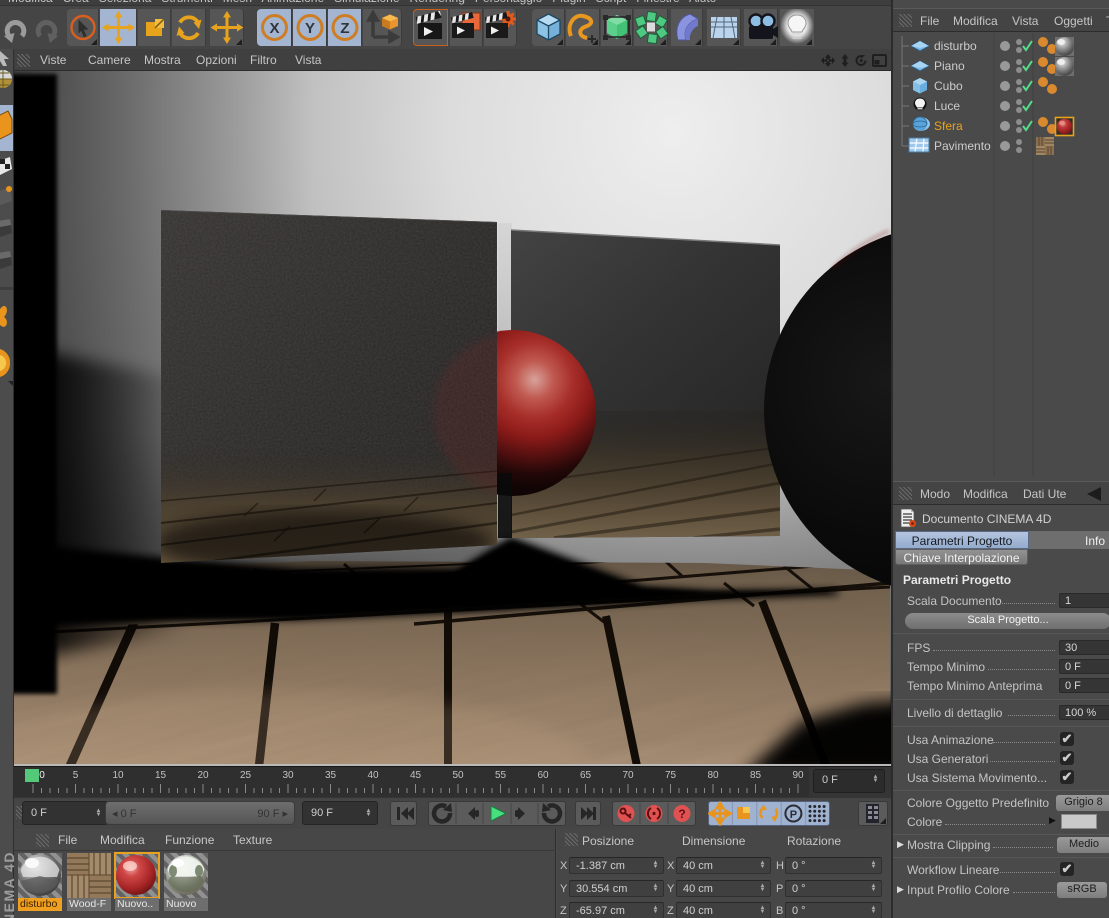 The height and width of the screenshot is (918, 1109). What do you see at coordinates (948, 86) in the screenshot?
I see `svg-text: Cubo` at bounding box center [948, 86].